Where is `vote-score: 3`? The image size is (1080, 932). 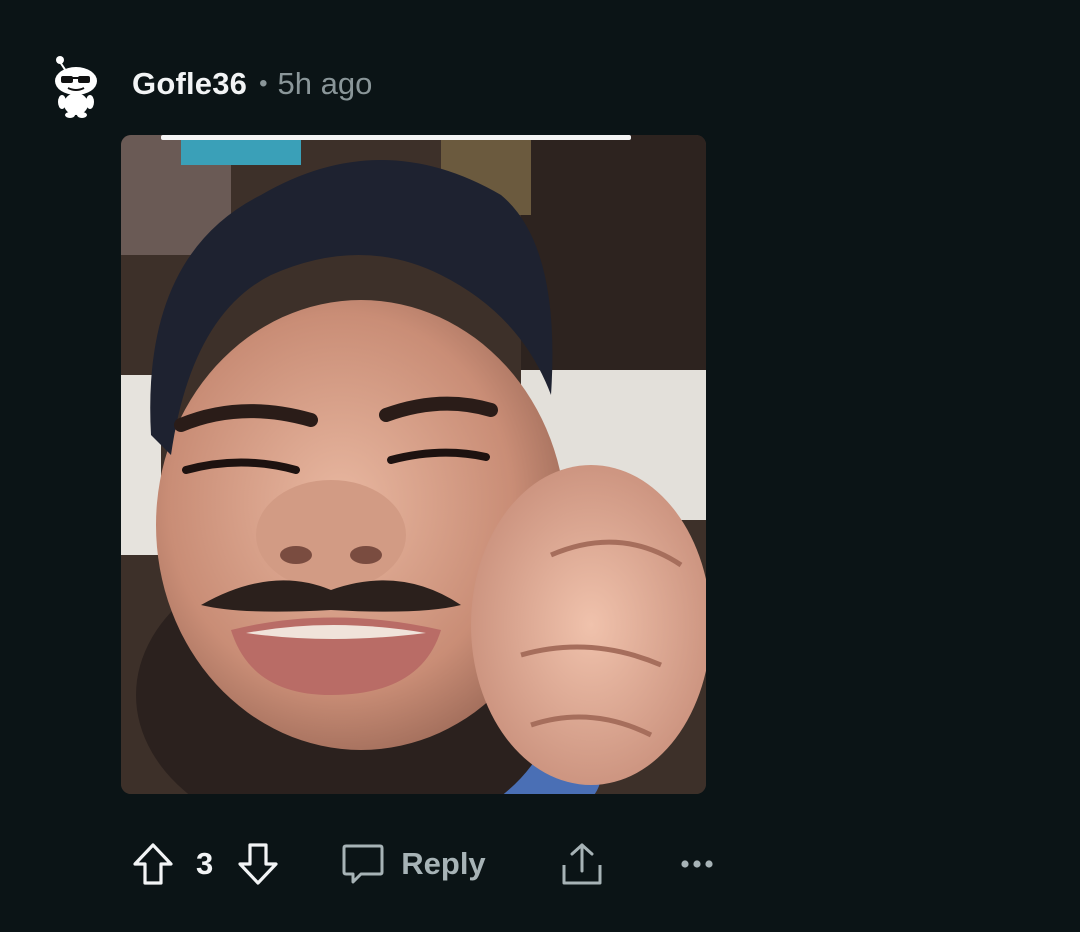
vote-score: 3 is located at coordinates (205, 863).